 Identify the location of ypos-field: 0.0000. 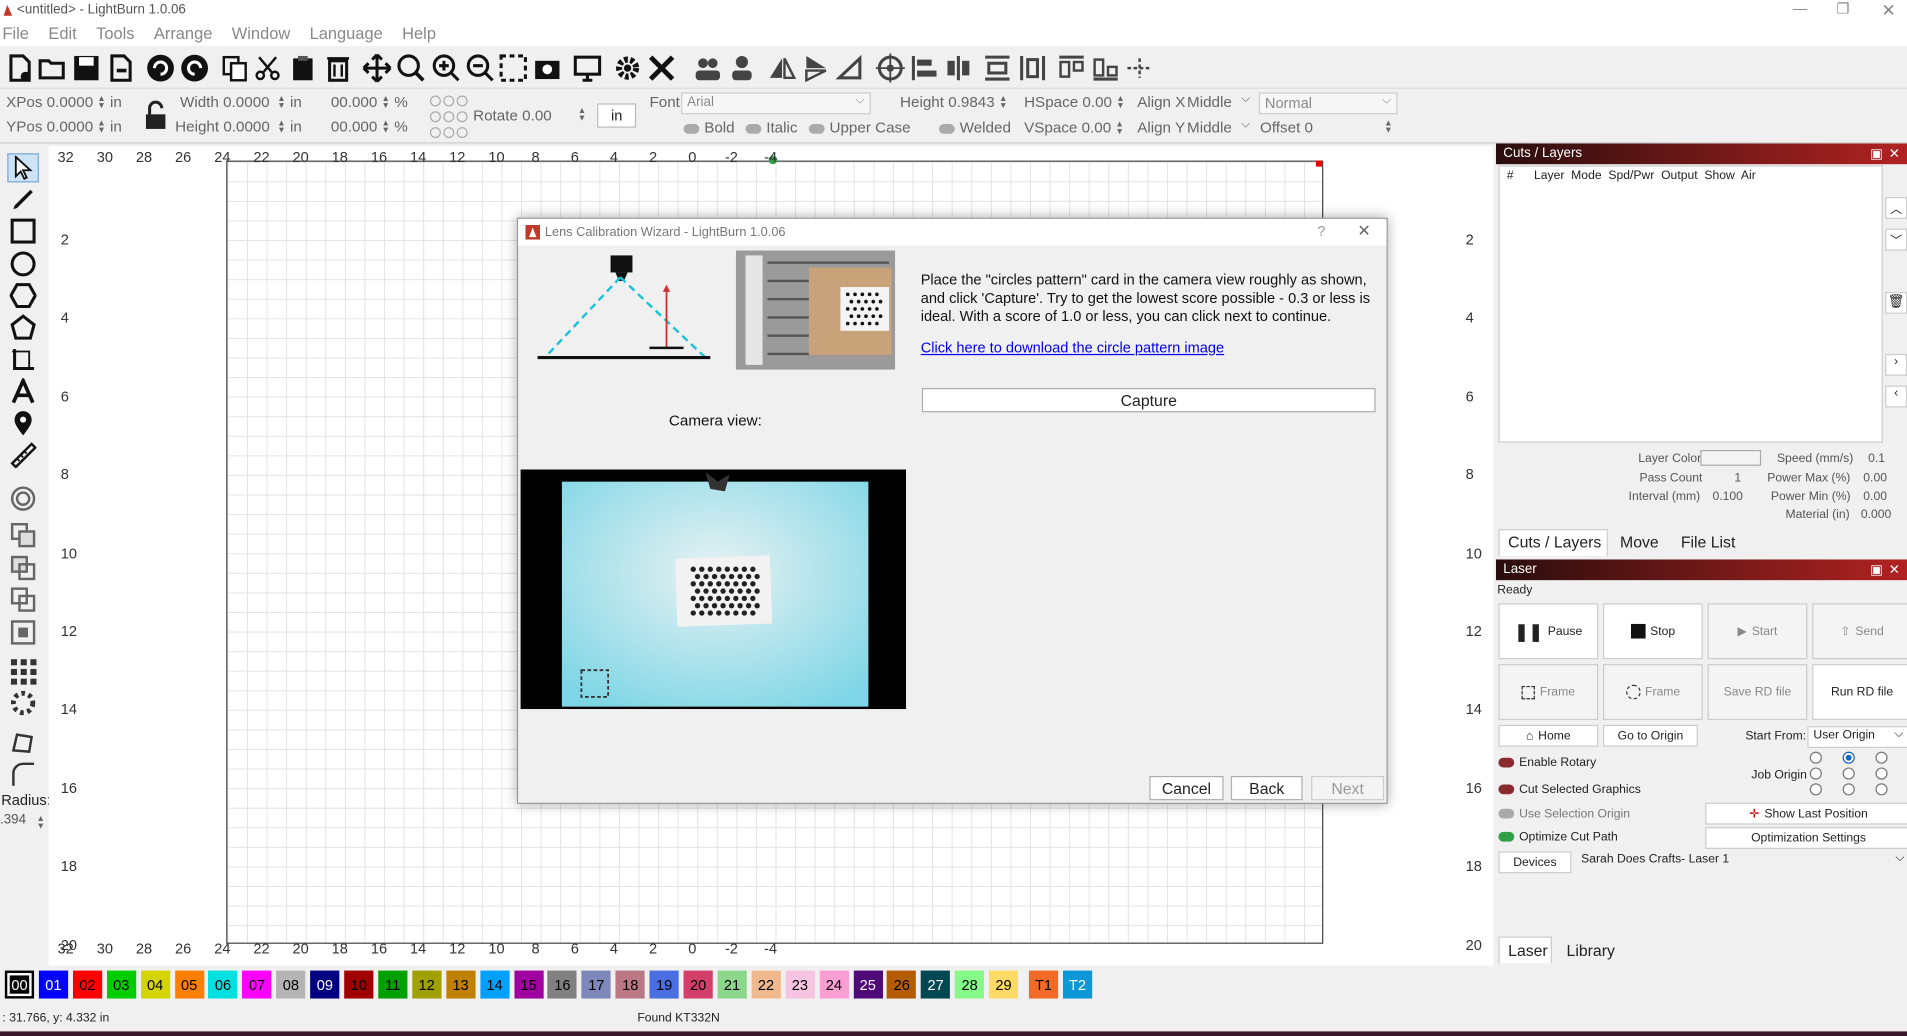
(70, 126).